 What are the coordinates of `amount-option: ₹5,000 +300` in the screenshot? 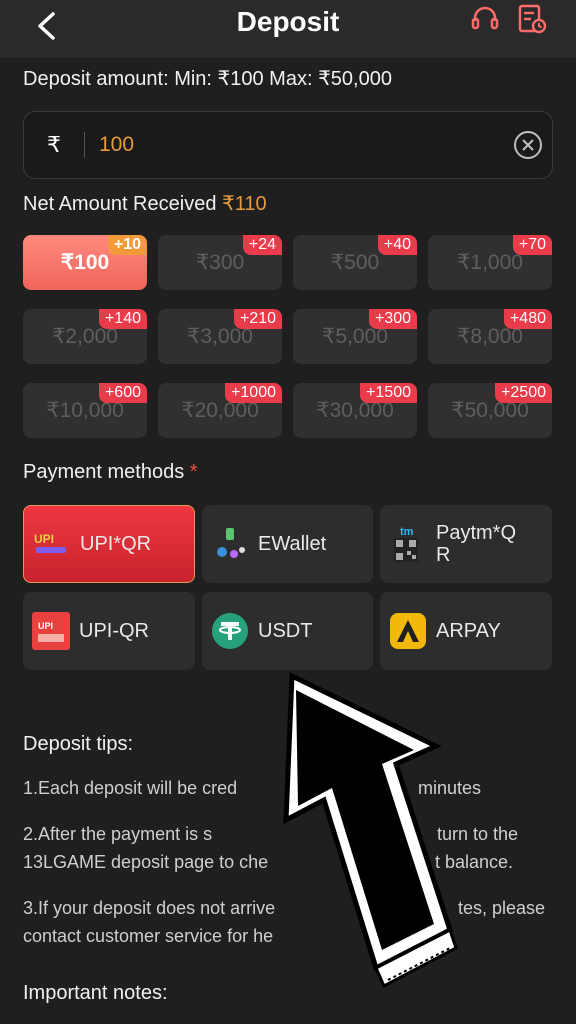 It's located at (355, 336).